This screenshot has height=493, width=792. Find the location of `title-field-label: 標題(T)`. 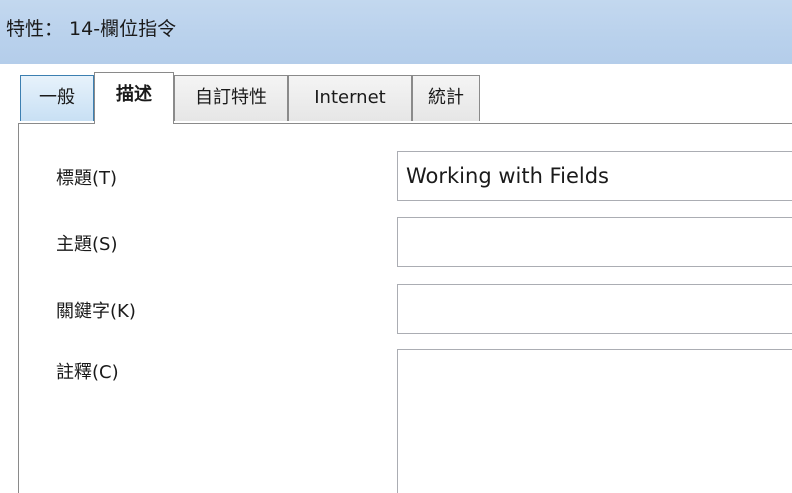

title-field-label: 標題(T) is located at coordinates (87, 178).